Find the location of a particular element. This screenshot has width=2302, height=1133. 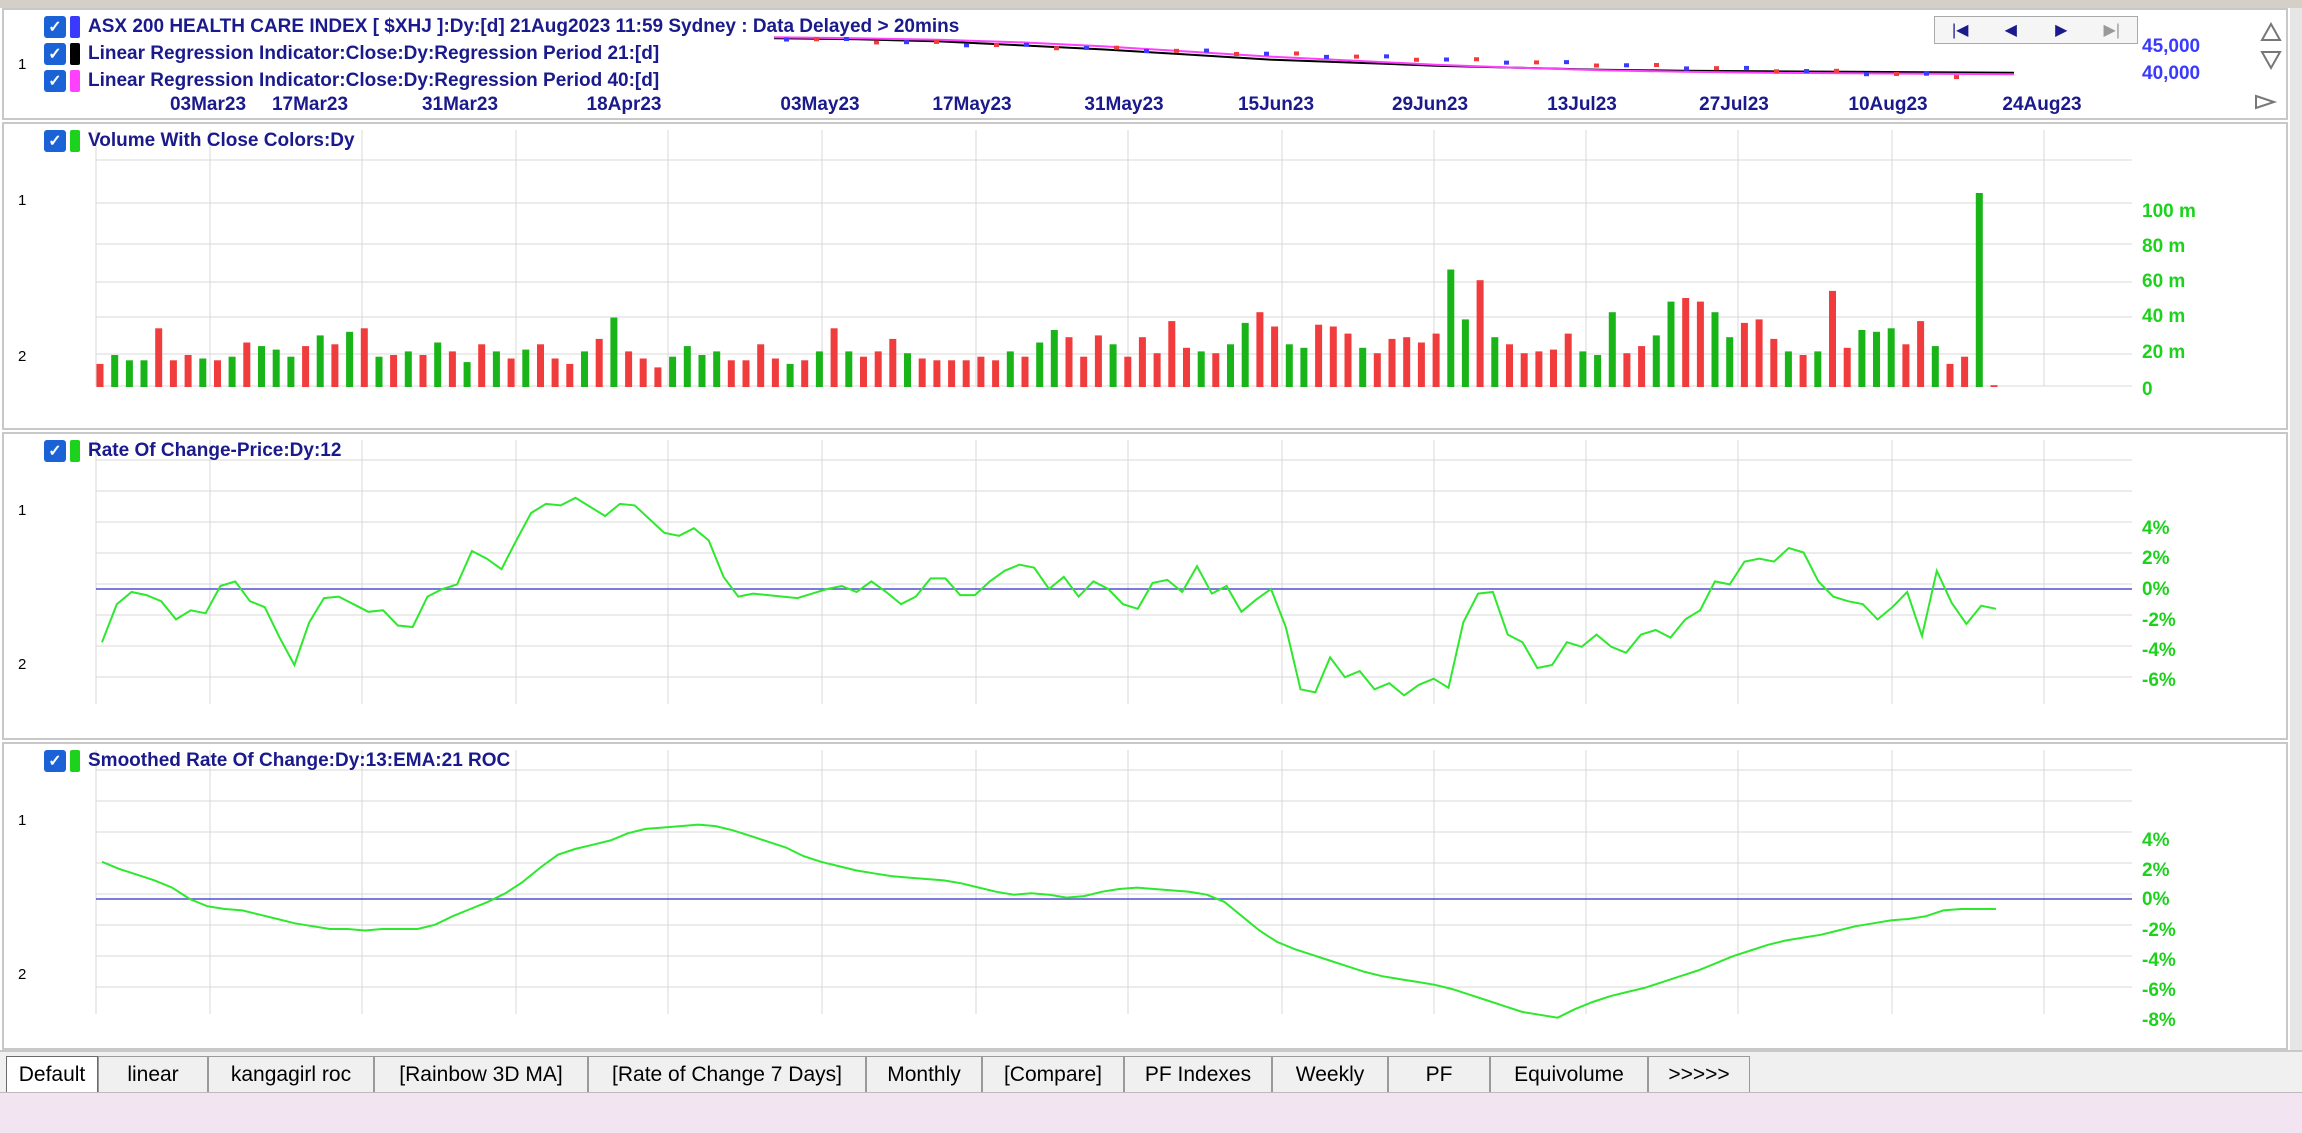

navigation-buttons: |◀ ◀ ▶ ▶| is located at coordinates (2036, 30).